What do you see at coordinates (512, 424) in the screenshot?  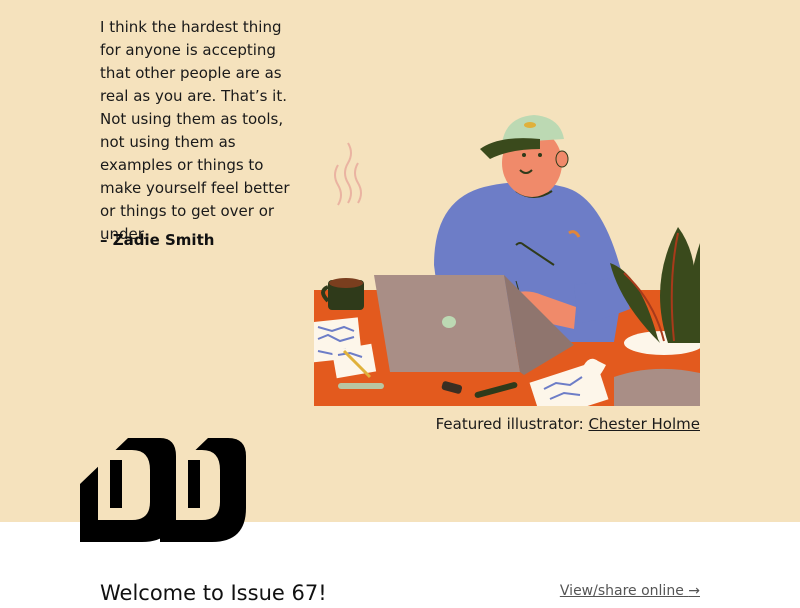 I see `caption-label: Featured illustrator:` at bounding box center [512, 424].